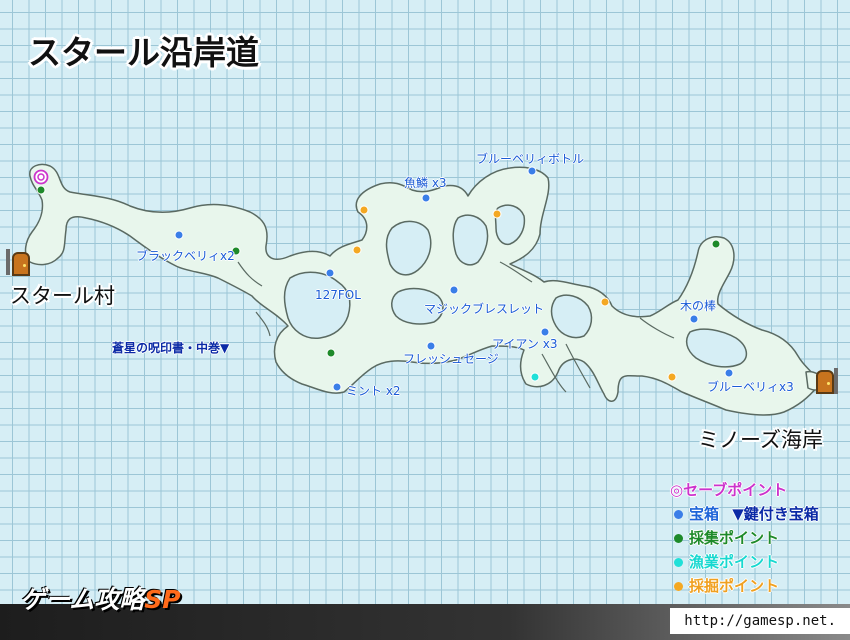 Image resolution: width=850 pixels, height=640 pixels. Describe the element at coordinates (535, 377) in the screenshot. I see `fishing-point-icon` at that location.